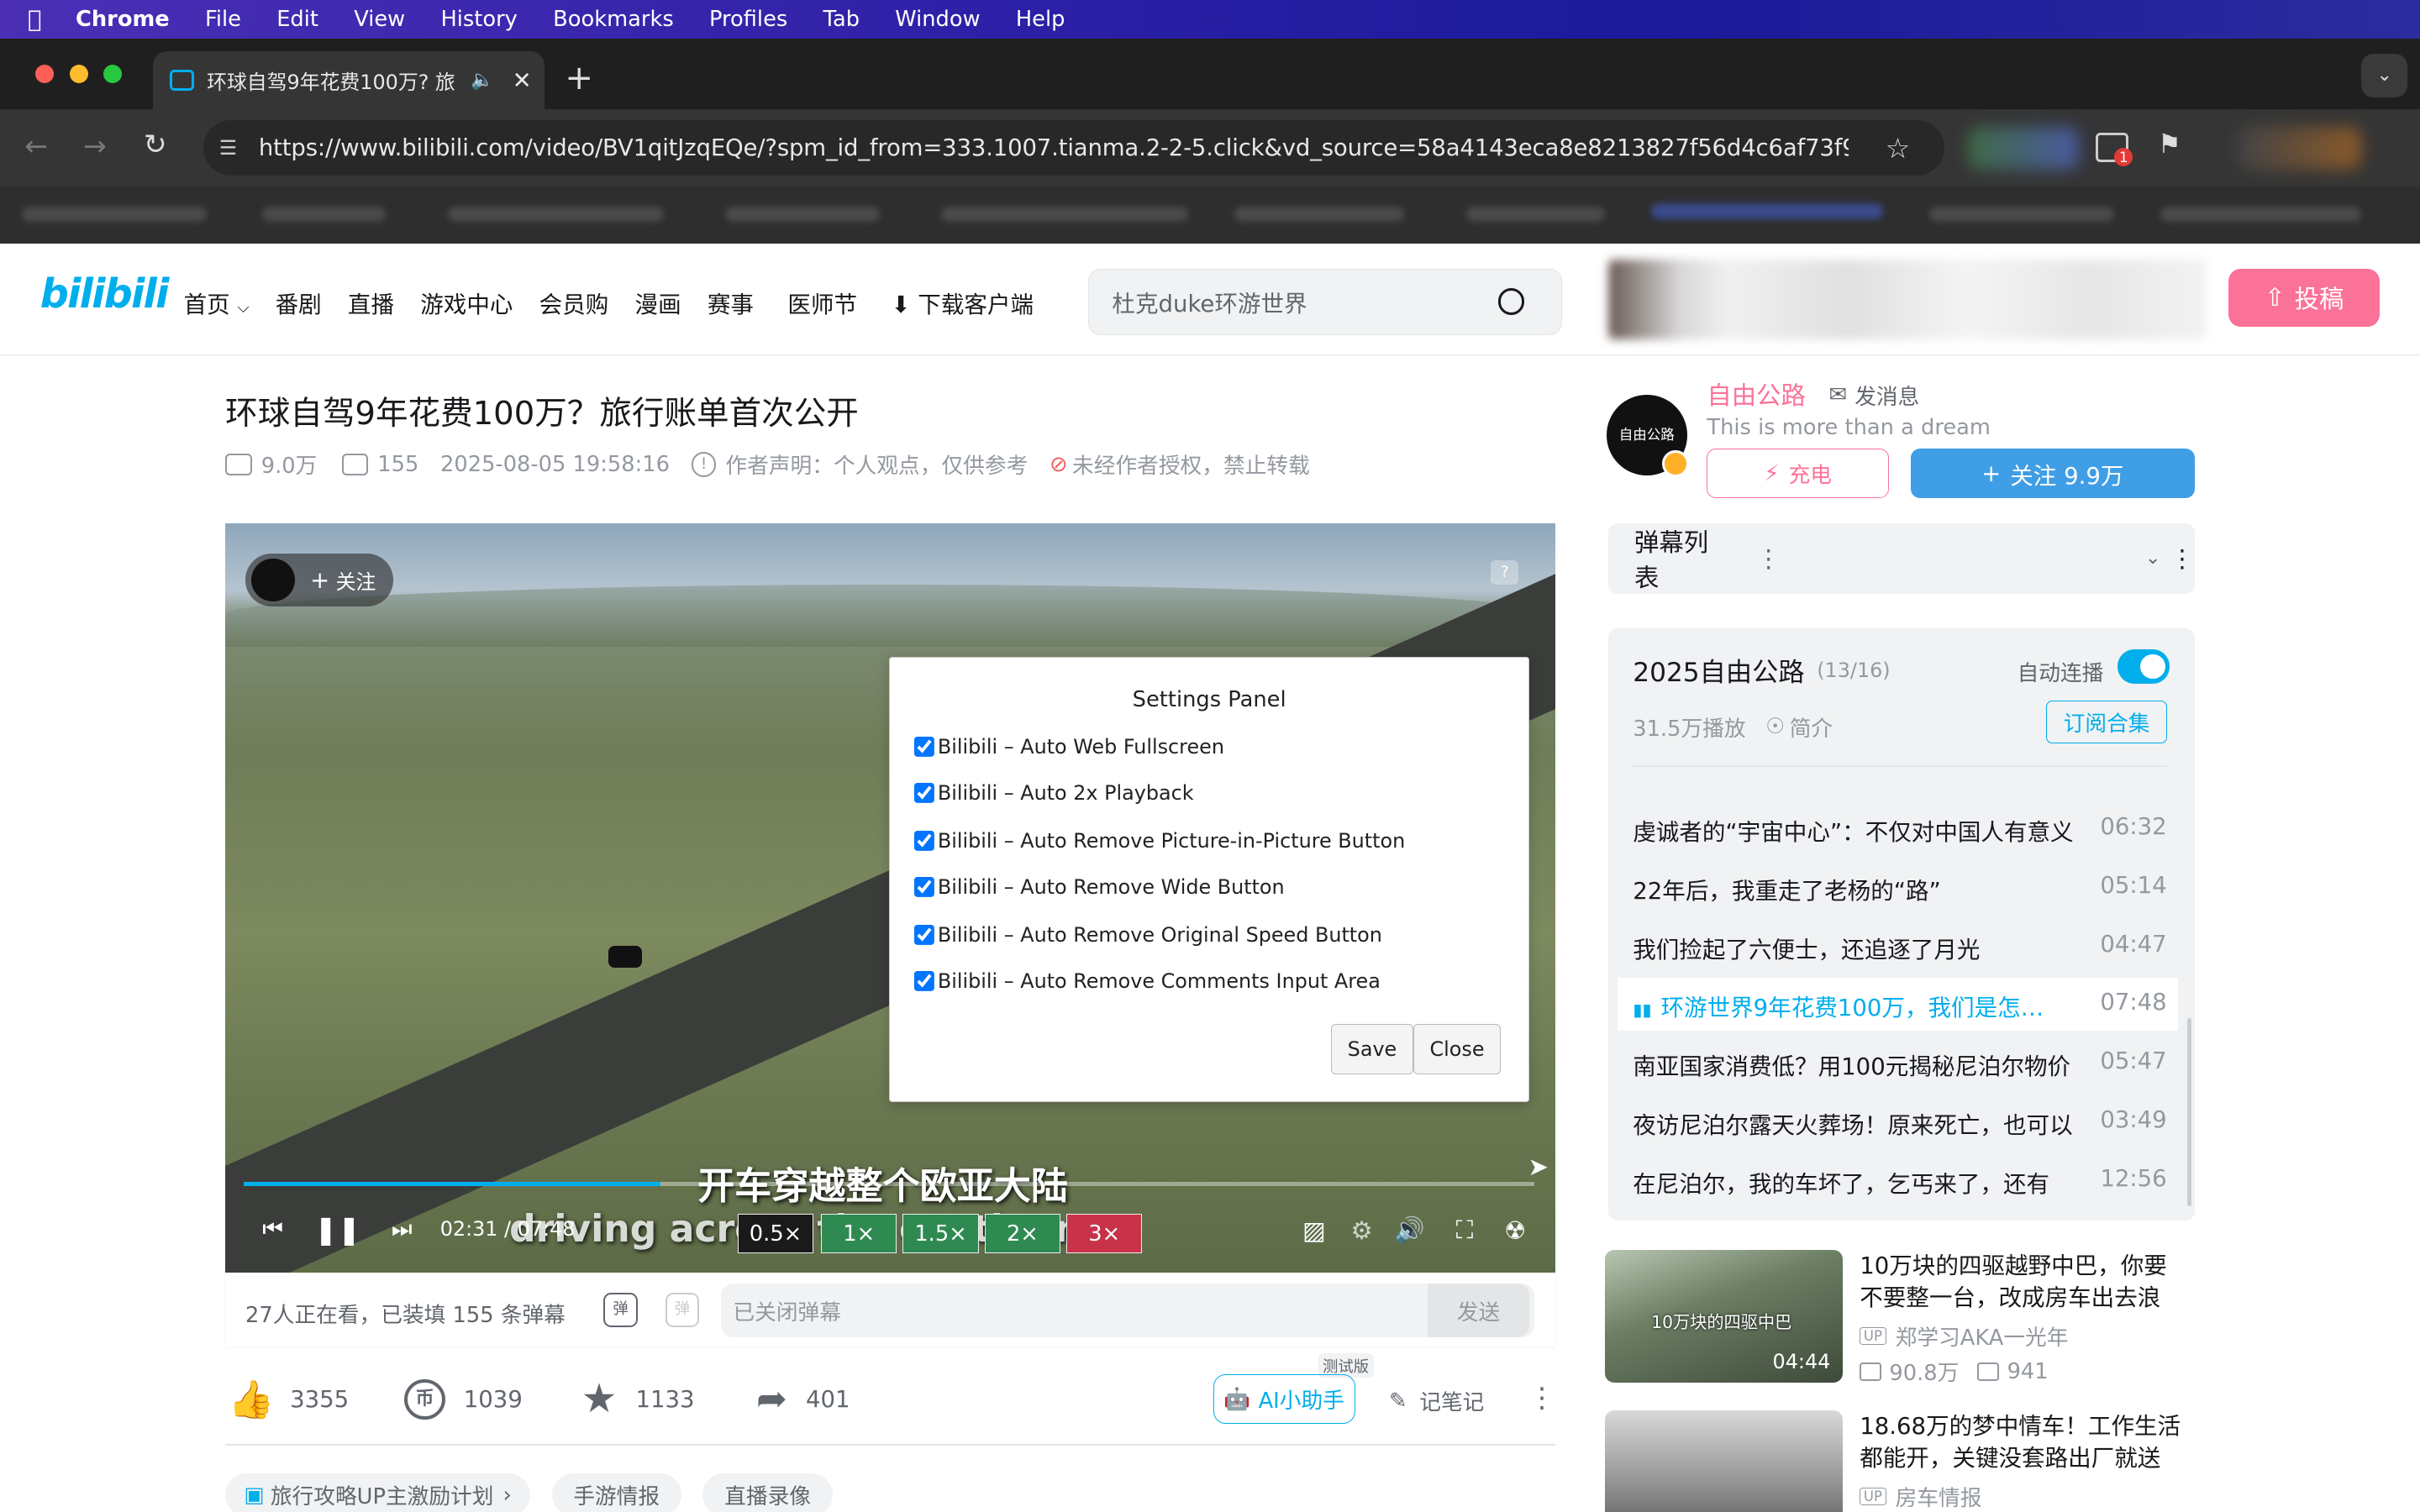 This screenshot has height=1512, width=2420. What do you see at coordinates (775, 1233) in the screenshot?
I see `speed-0.5x-button: 0.5×` at bounding box center [775, 1233].